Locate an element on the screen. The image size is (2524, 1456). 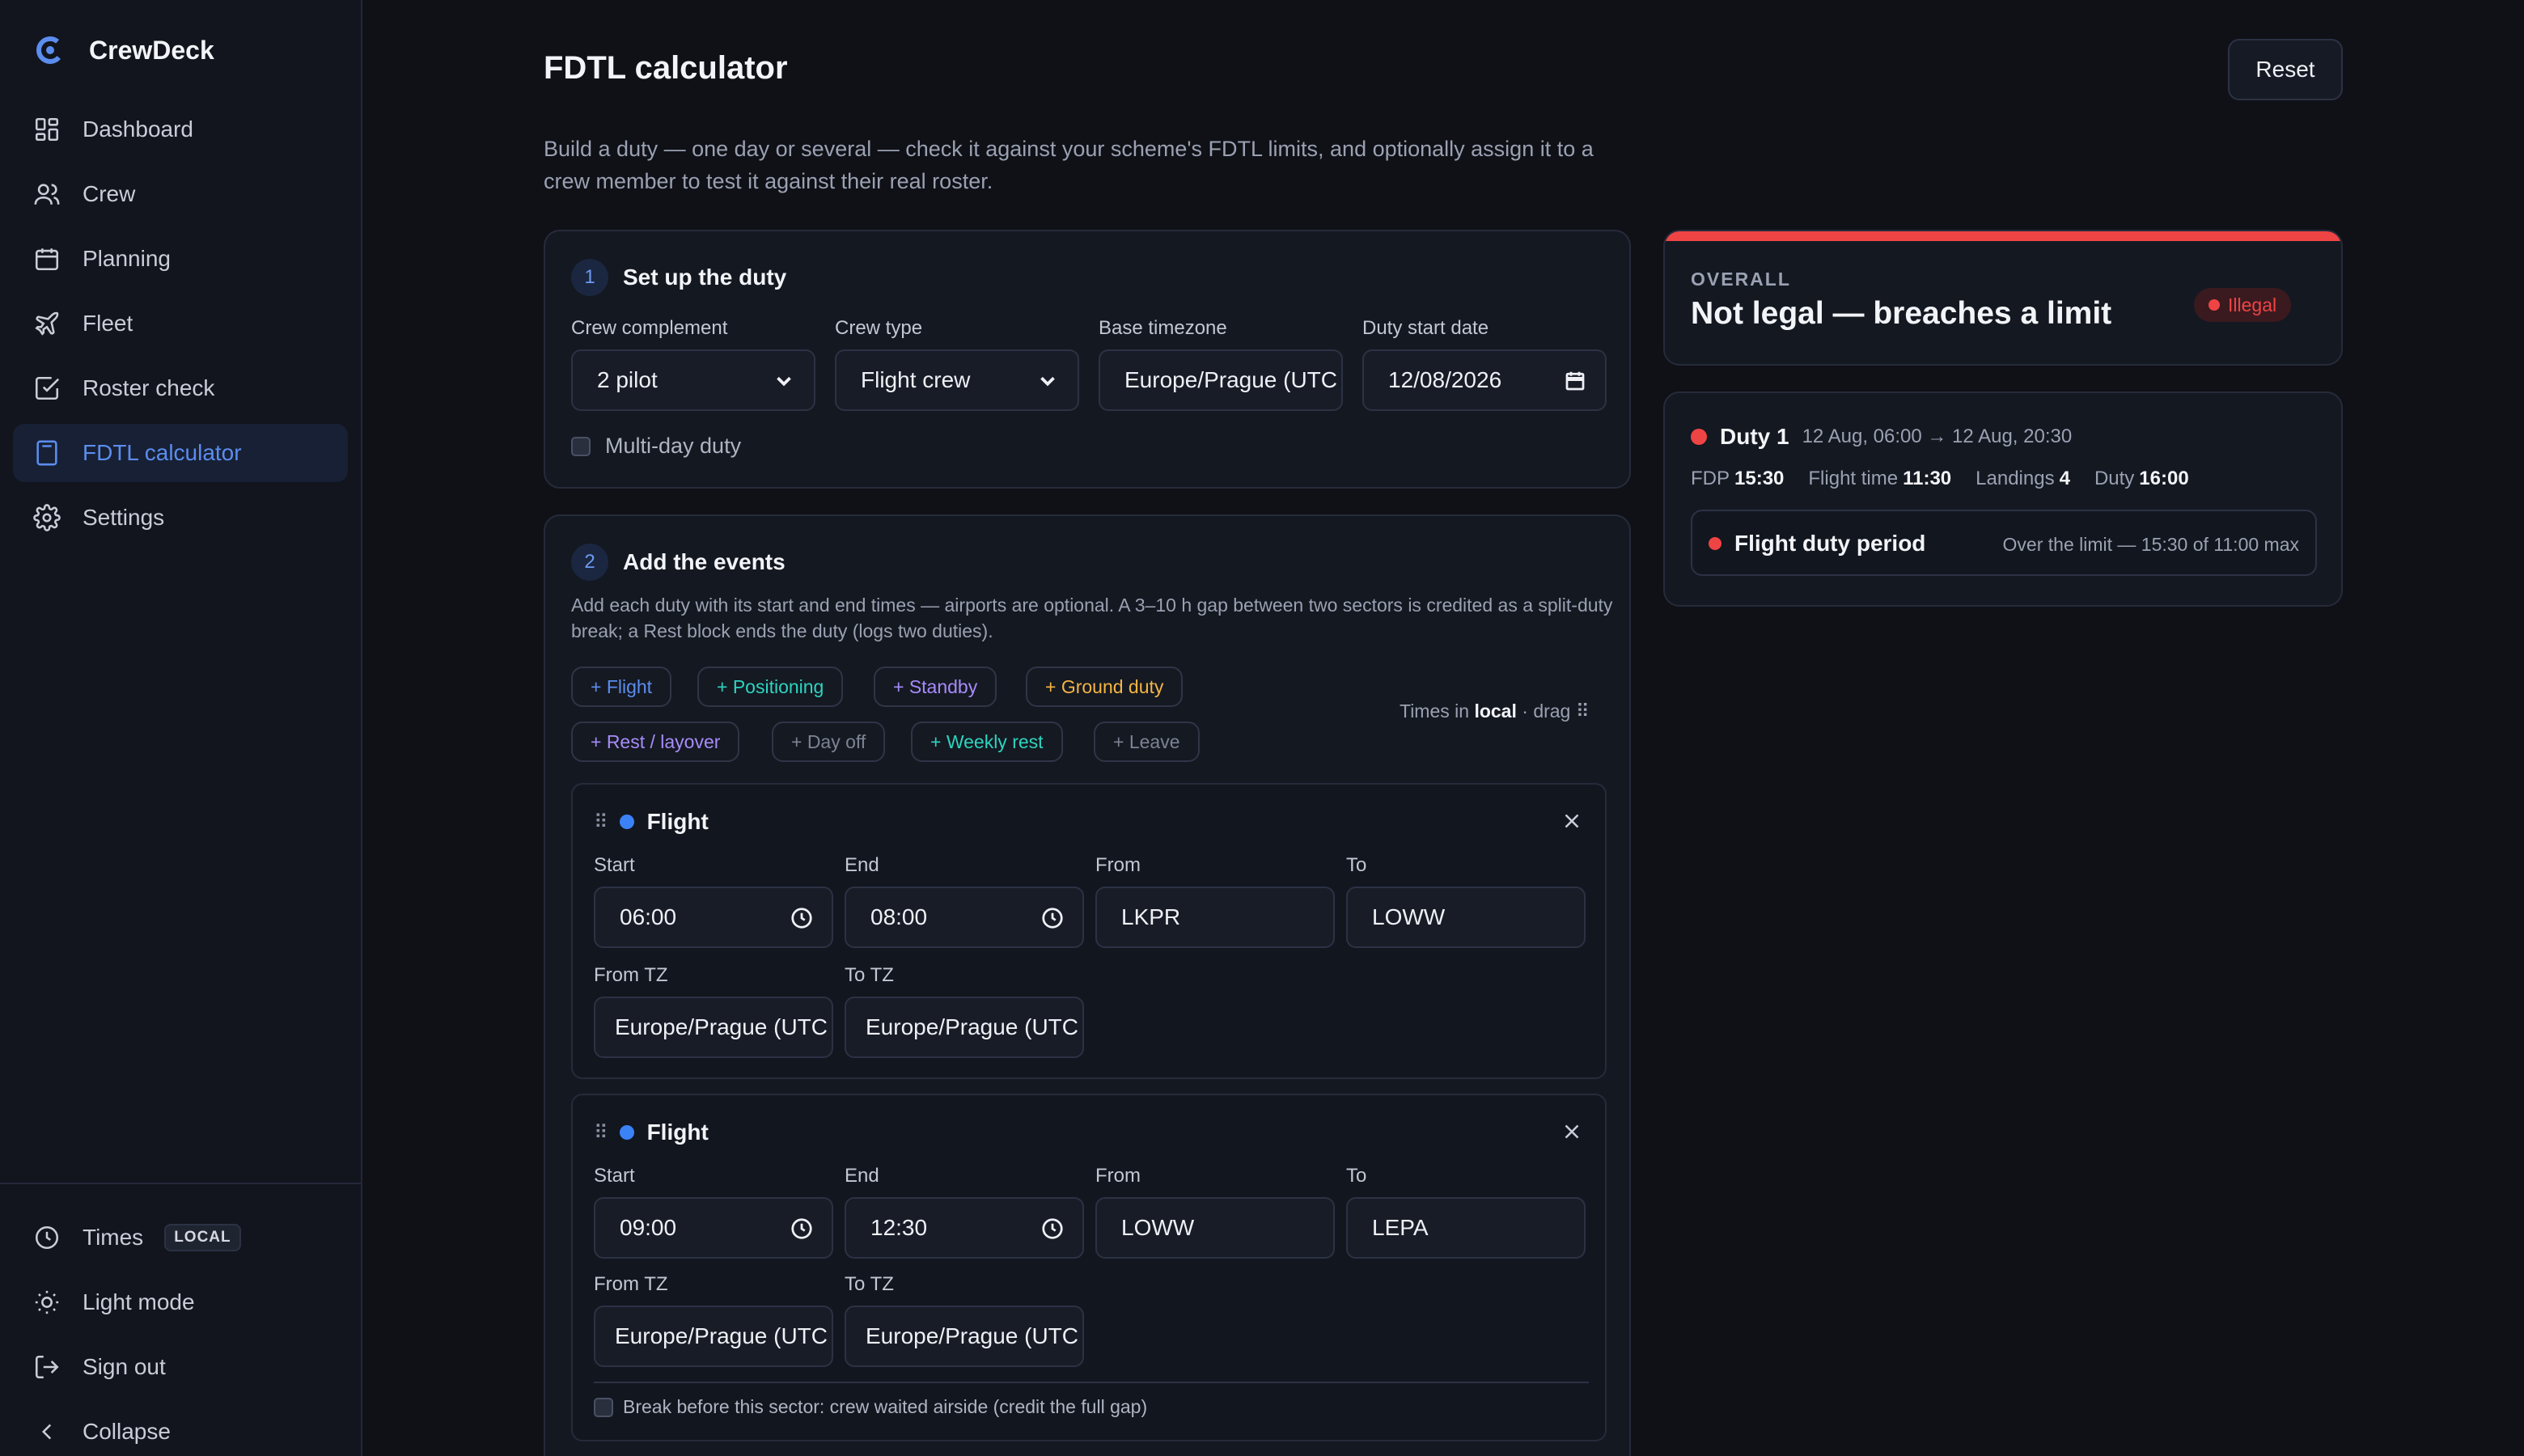
crew-type-select: Flight crew is located at coordinates (957, 380).